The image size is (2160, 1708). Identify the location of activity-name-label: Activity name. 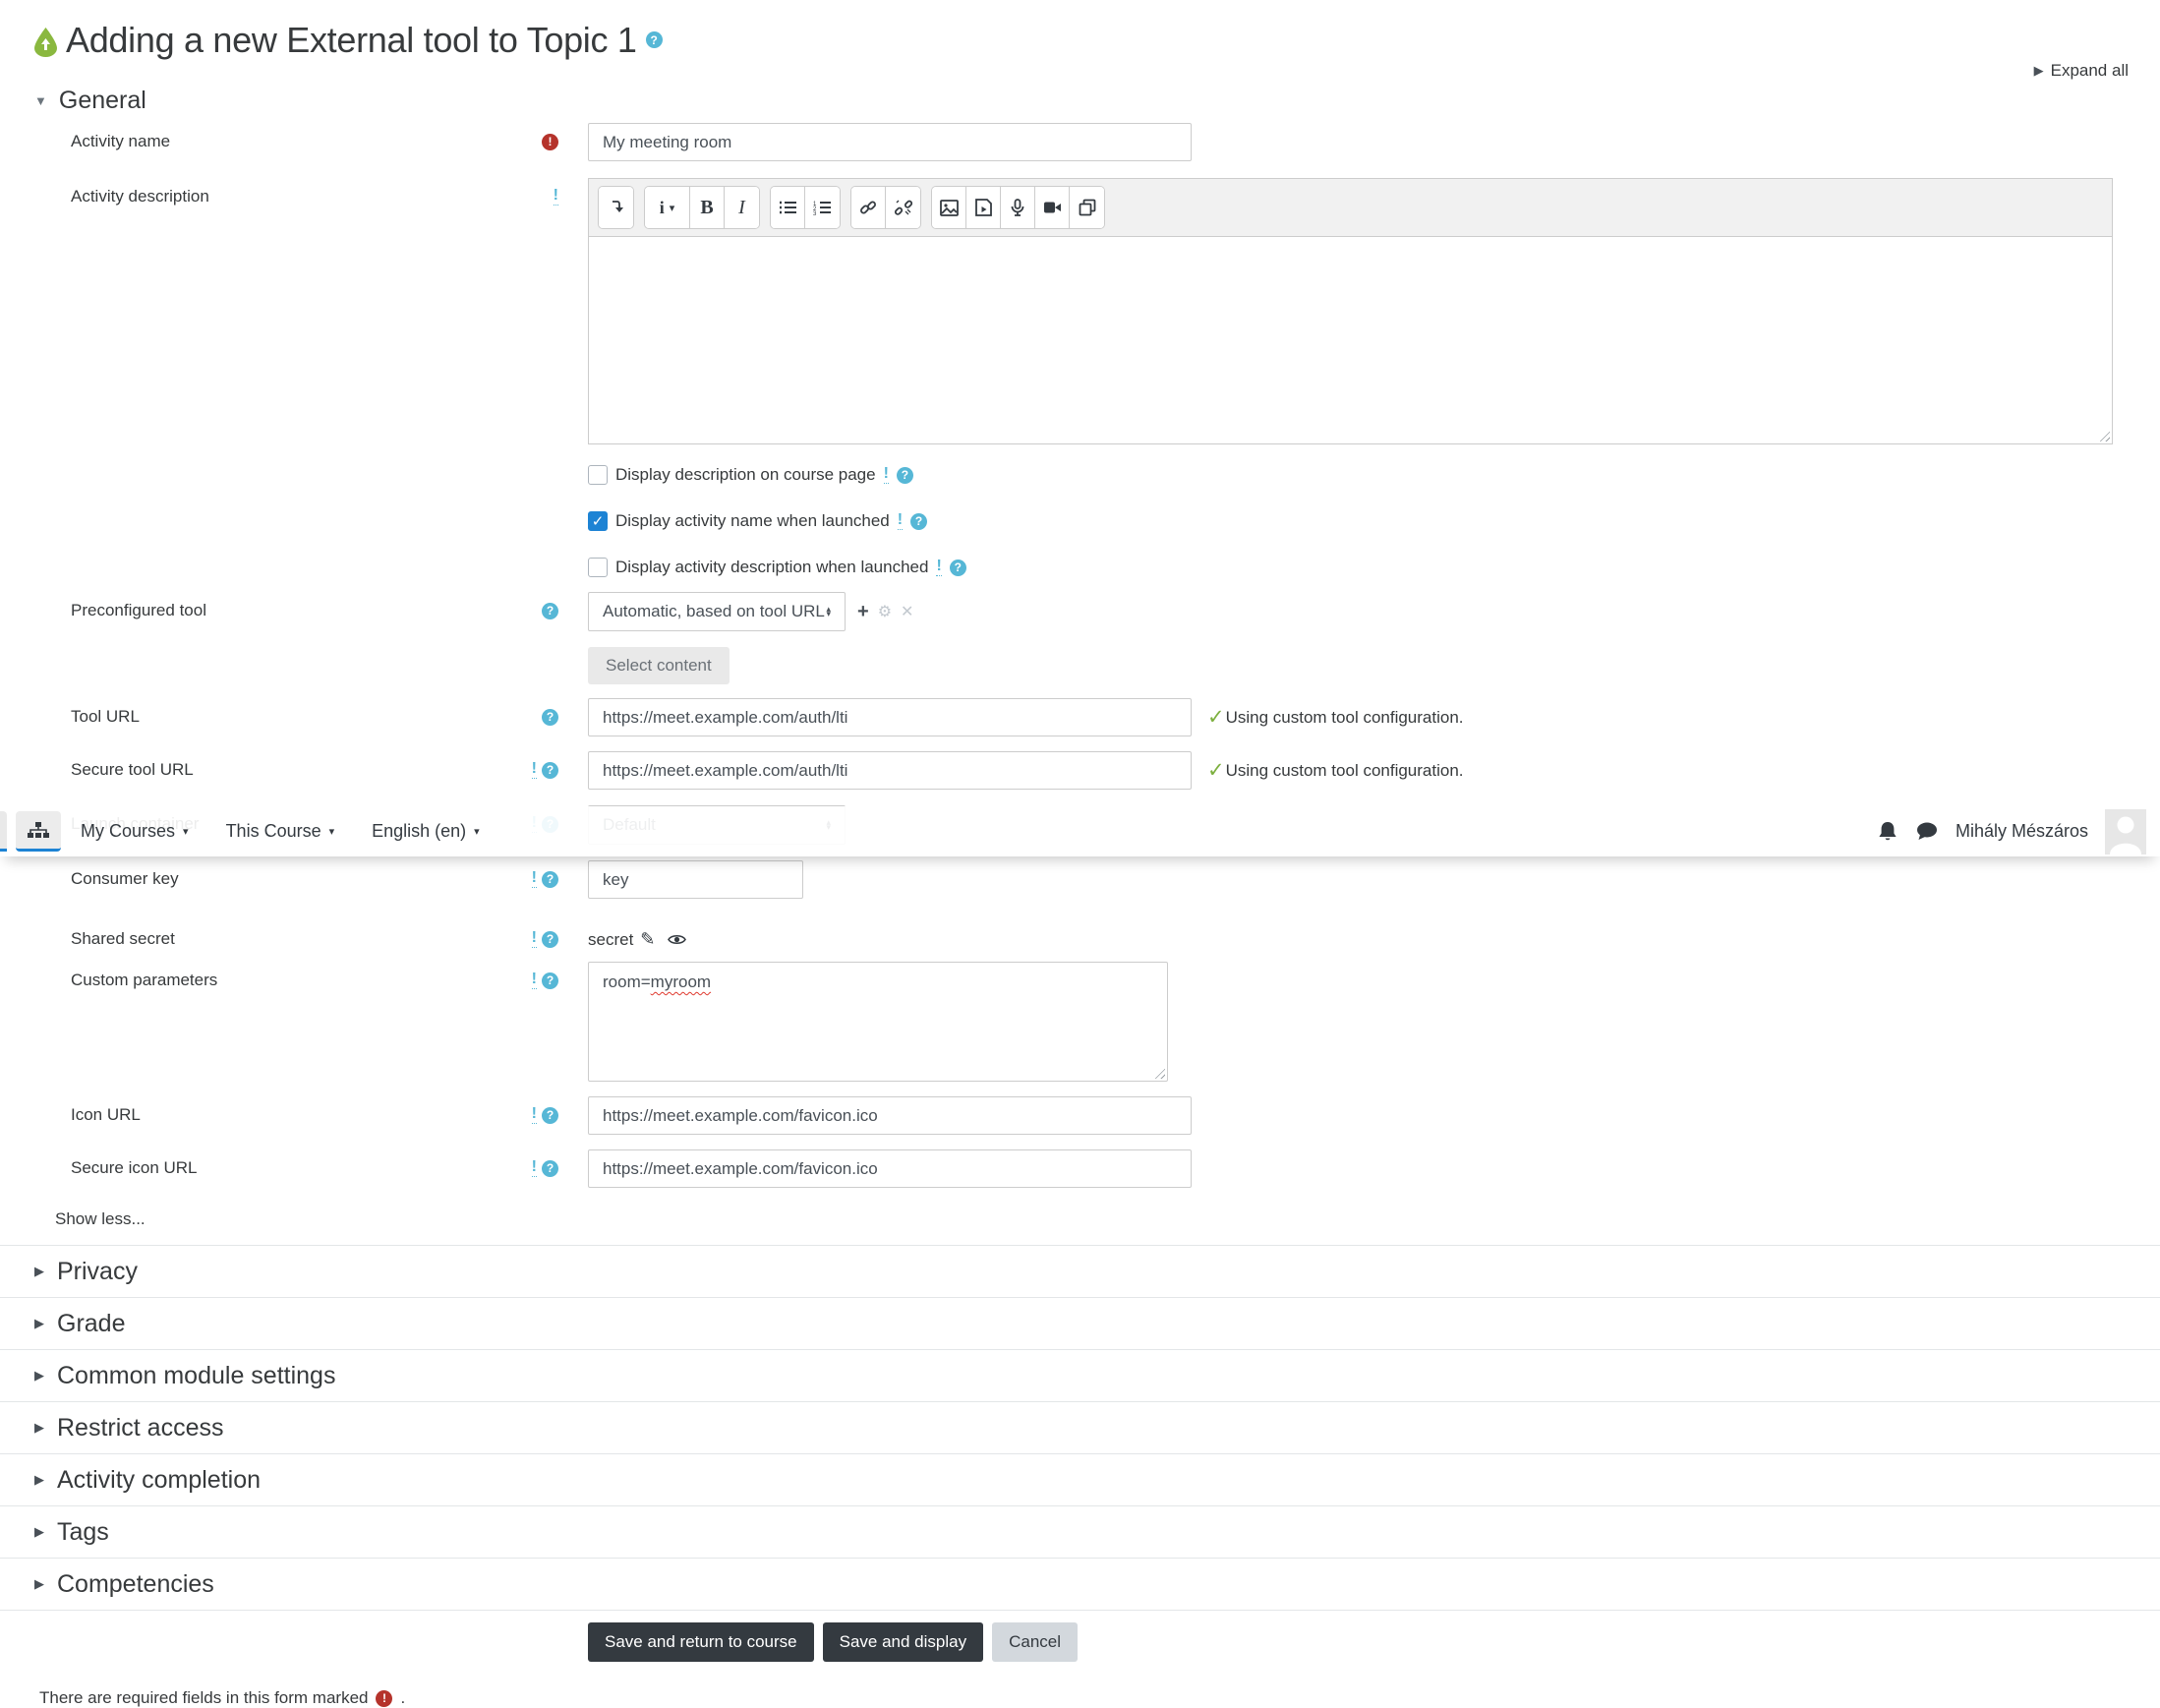
(121, 141).